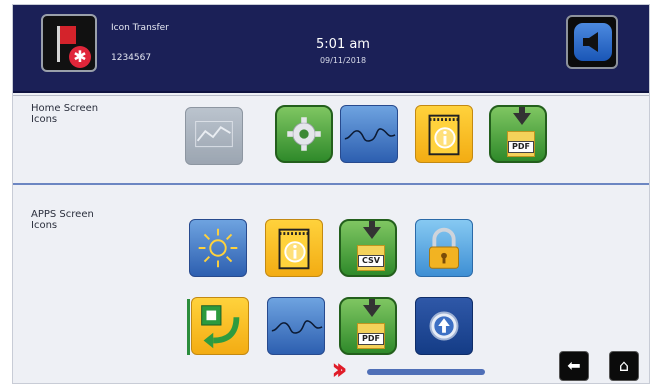  Describe the element at coordinates (140, 28) in the screenshot. I see `app-name-label: Icon Transfer` at that location.